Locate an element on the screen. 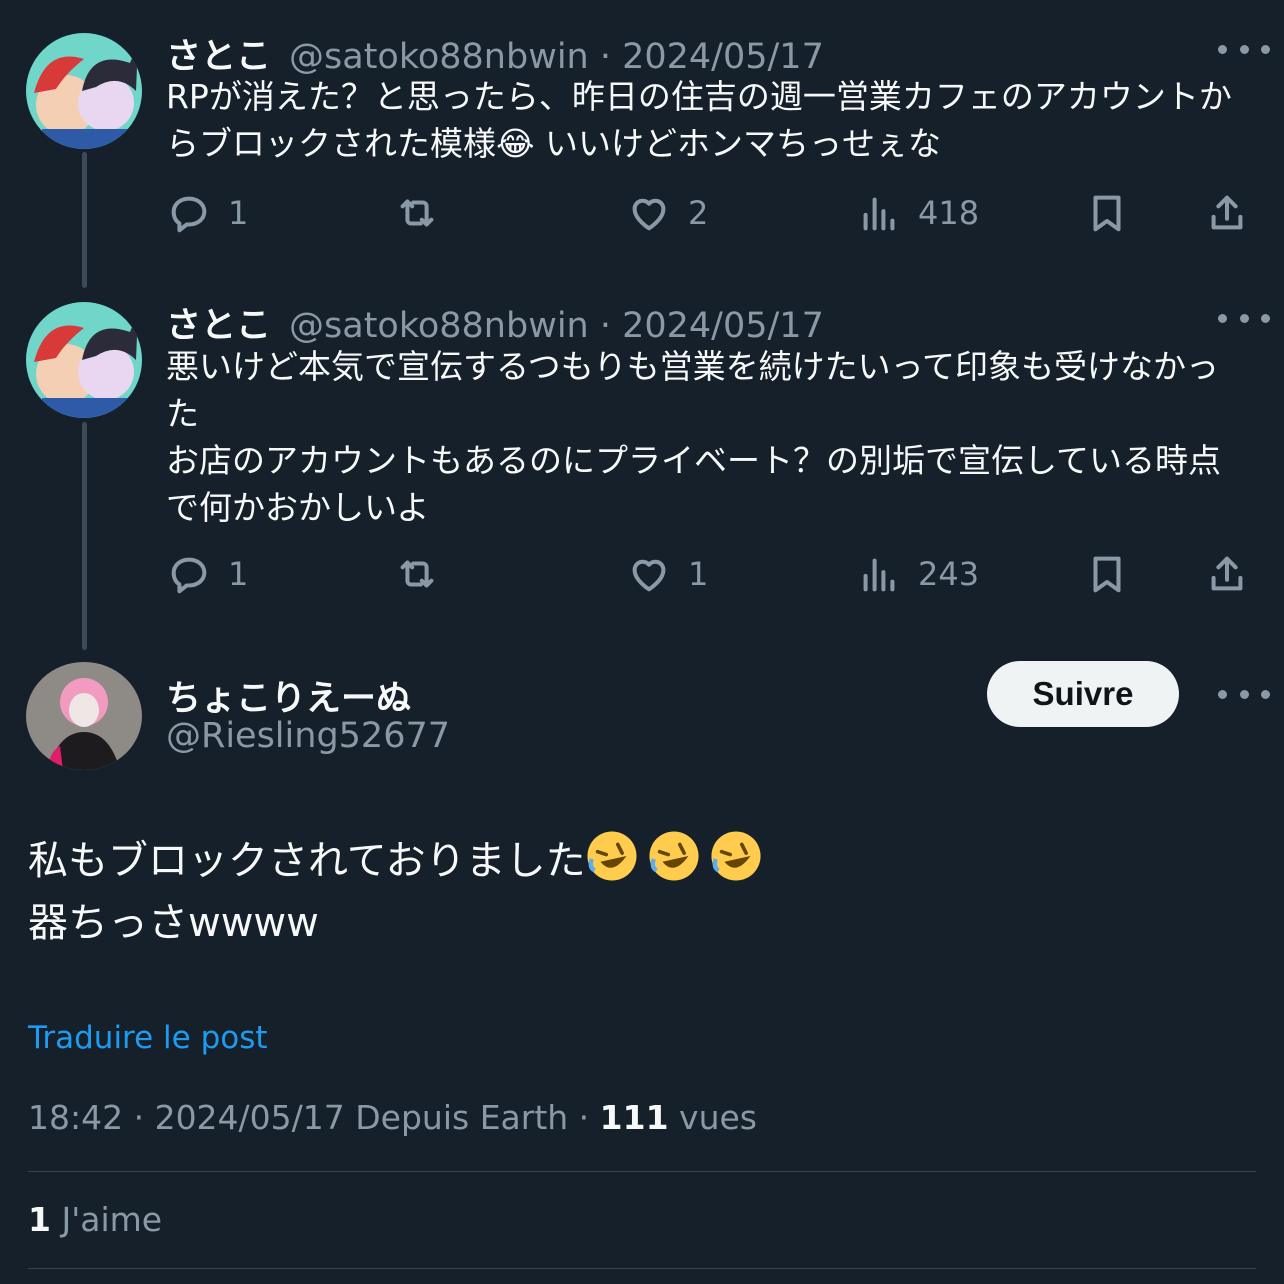 The image size is (1284, 1284). views-button: 418 is located at coordinates (917, 213).